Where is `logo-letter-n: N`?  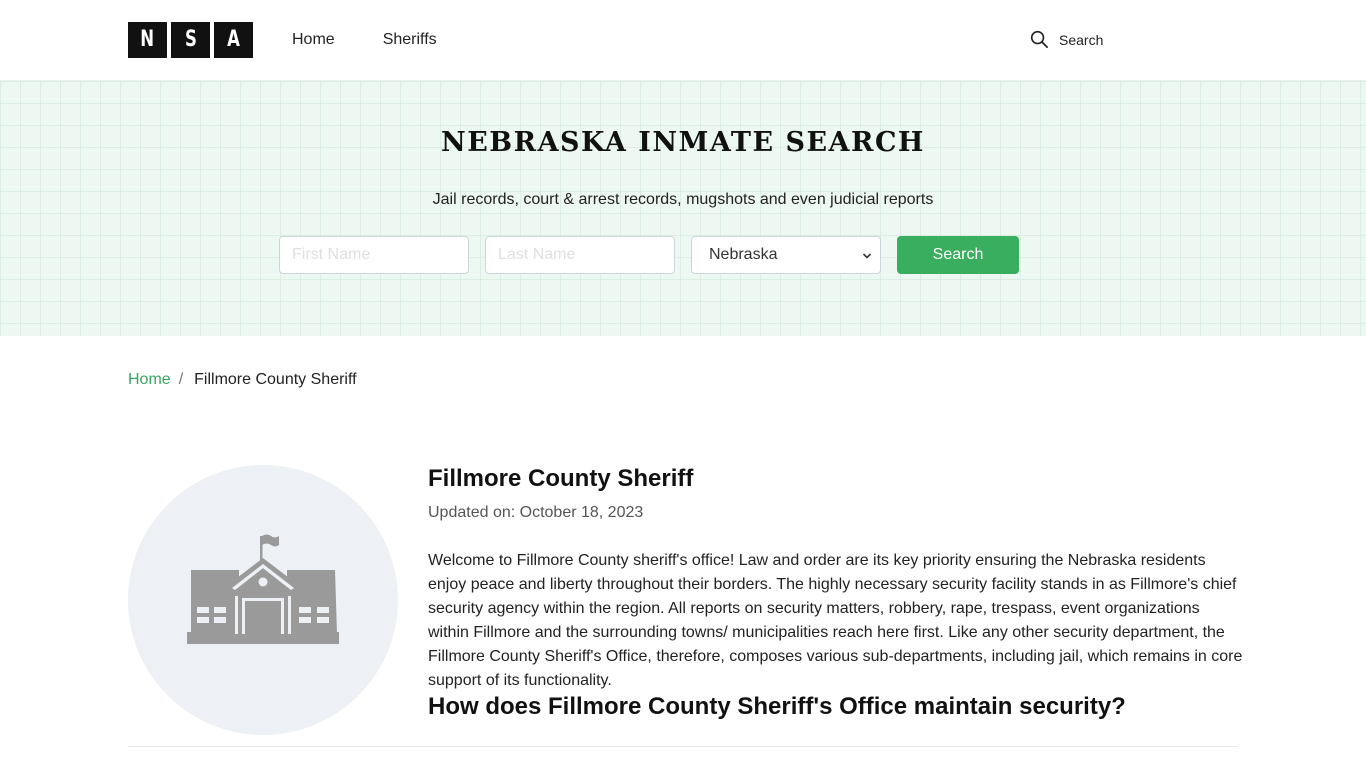
logo-letter-n: N is located at coordinates (147, 39).